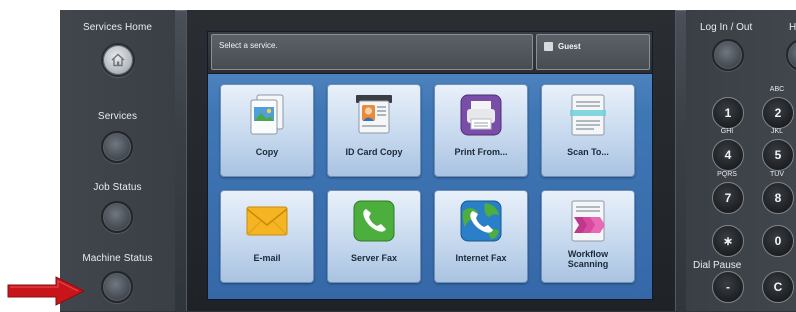 The image size is (796, 312). What do you see at coordinates (778, 113) in the screenshot?
I see `key-2: 2` at bounding box center [778, 113].